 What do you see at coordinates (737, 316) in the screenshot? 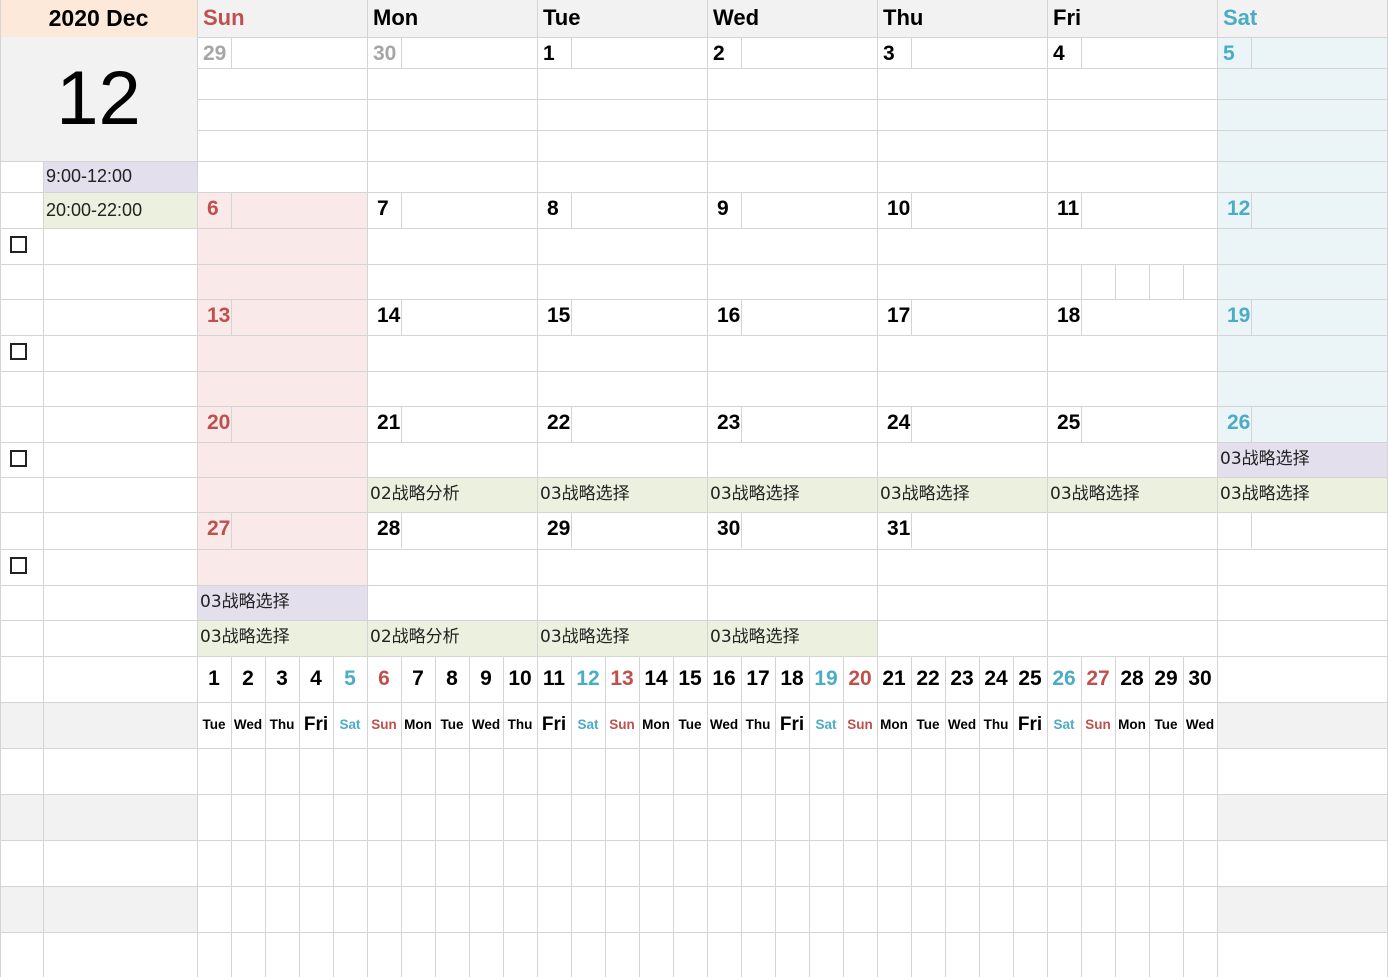
I see `day-number: 16` at bounding box center [737, 316].